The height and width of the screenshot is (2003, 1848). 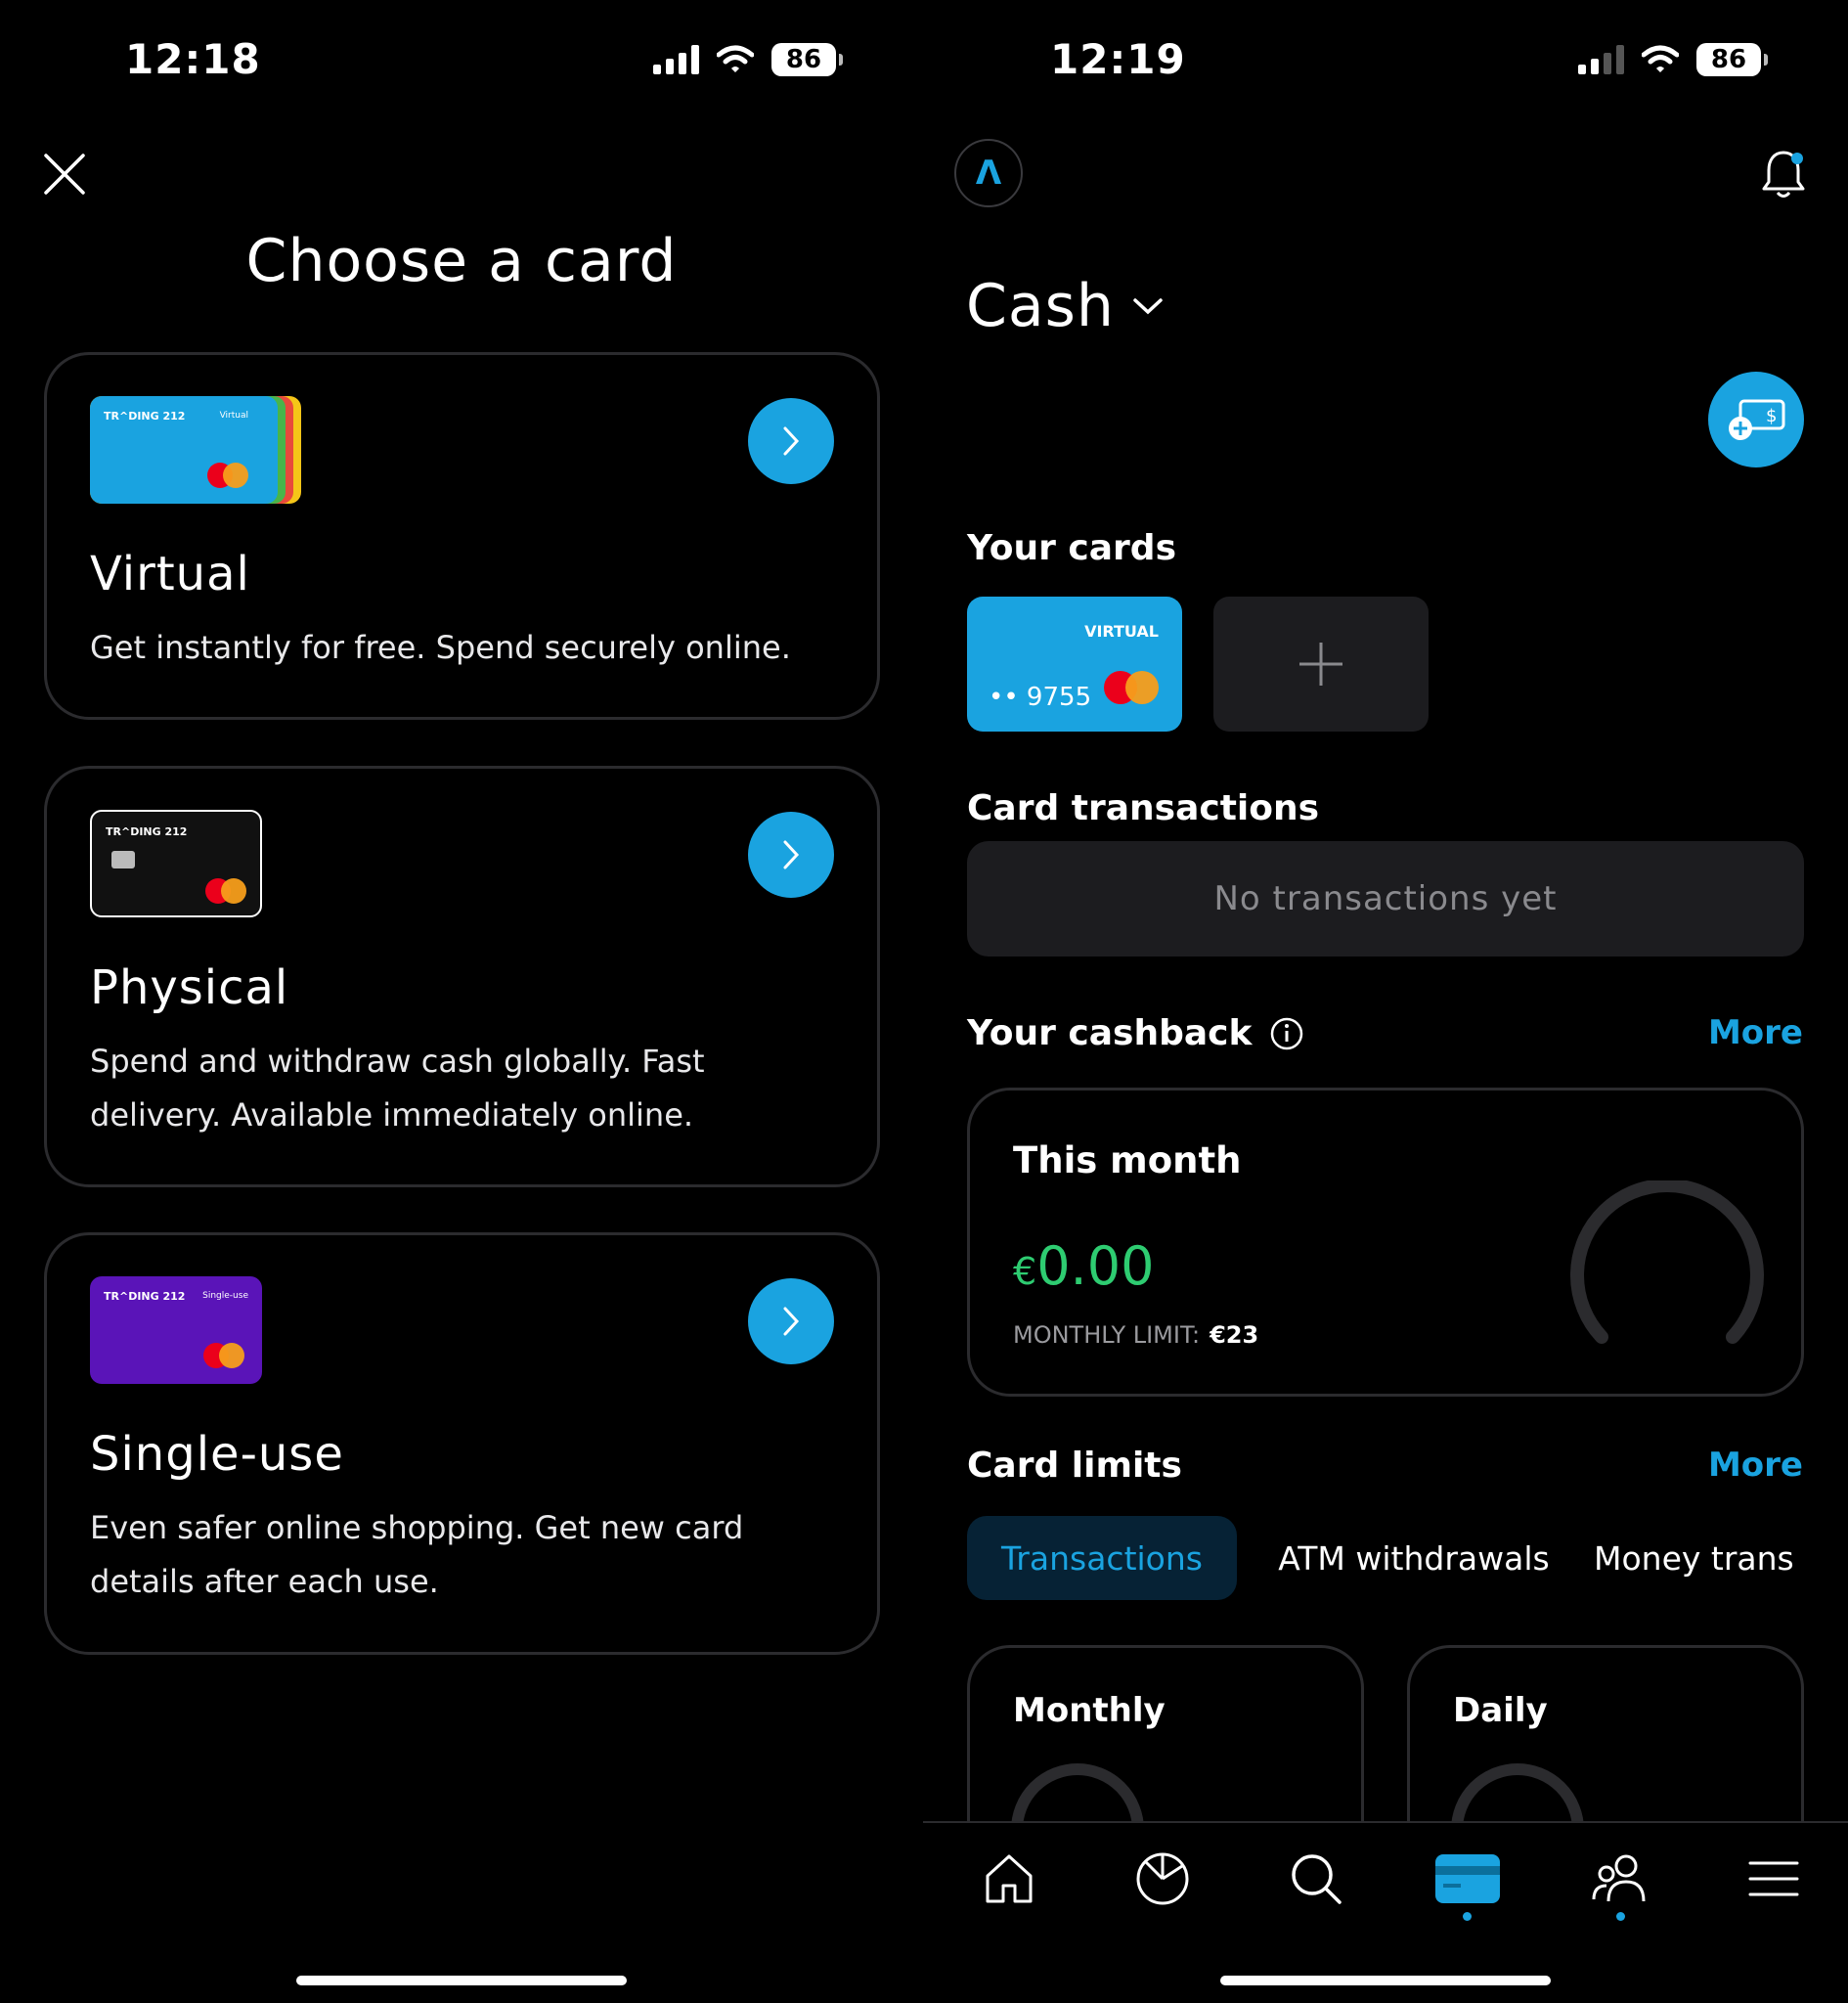 What do you see at coordinates (1040, 306) in the screenshot?
I see `account-selector-label: Cash` at bounding box center [1040, 306].